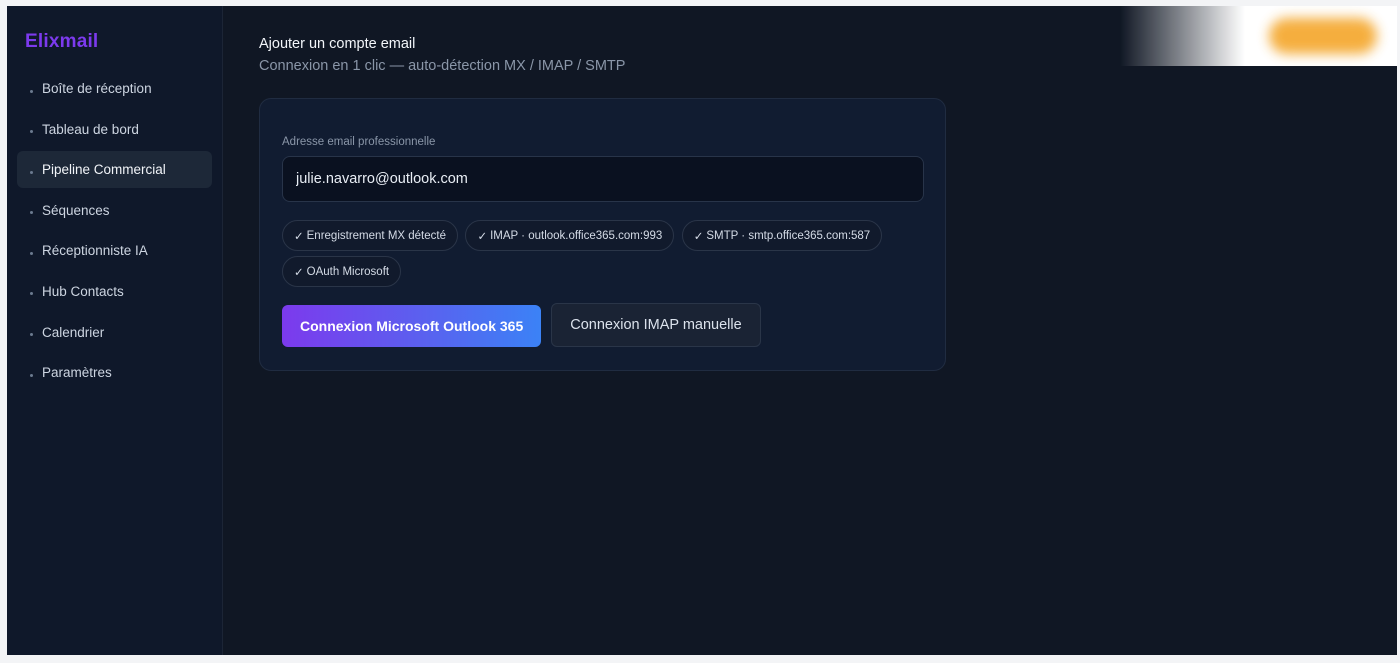 The height and width of the screenshot is (663, 1400). What do you see at coordinates (73, 332) in the screenshot?
I see `sidebar-item-label: Calendrier` at bounding box center [73, 332].